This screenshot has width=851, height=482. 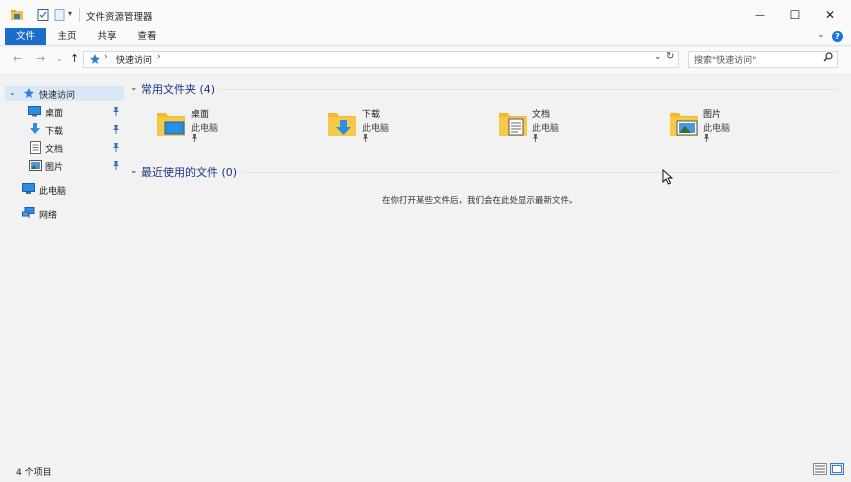 I want to click on close-button: ✕, so click(x=830, y=15).